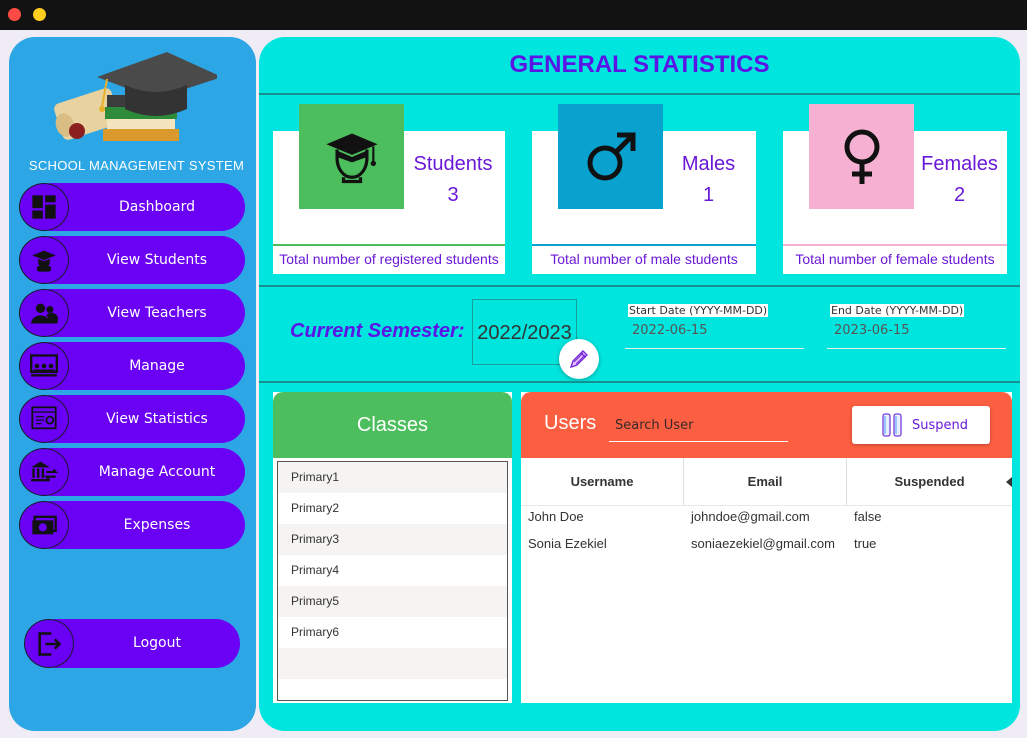 The width and height of the screenshot is (1027, 738). What do you see at coordinates (639, 64) in the screenshot?
I see `page-title: GENERAL STATISTICS` at bounding box center [639, 64].